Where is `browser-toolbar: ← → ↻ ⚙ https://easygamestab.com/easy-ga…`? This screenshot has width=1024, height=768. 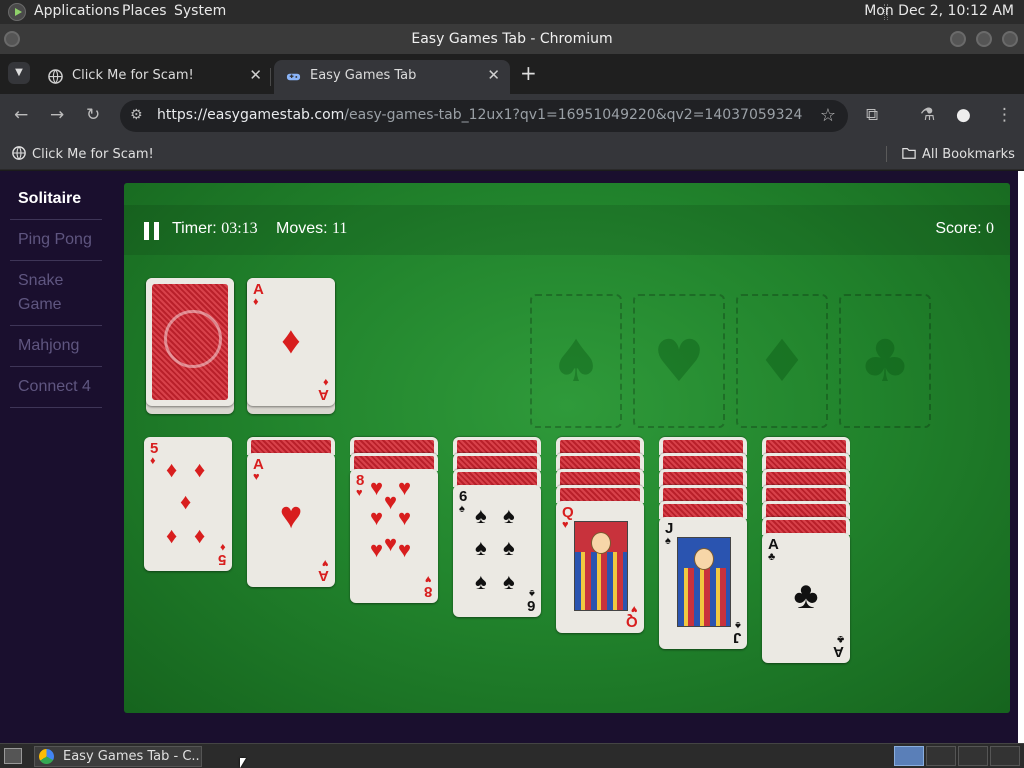
browser-toolbar: ← → ↻ ⚙ https://easygamestab.com/easy-ga… is located at coordinates (512, 116).